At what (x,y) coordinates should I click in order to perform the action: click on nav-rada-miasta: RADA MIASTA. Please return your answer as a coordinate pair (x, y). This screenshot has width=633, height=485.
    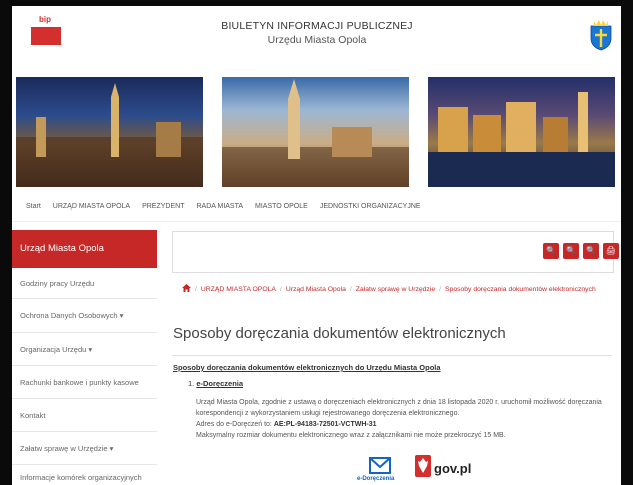
    Looking at the image, I should click on (219, 210).